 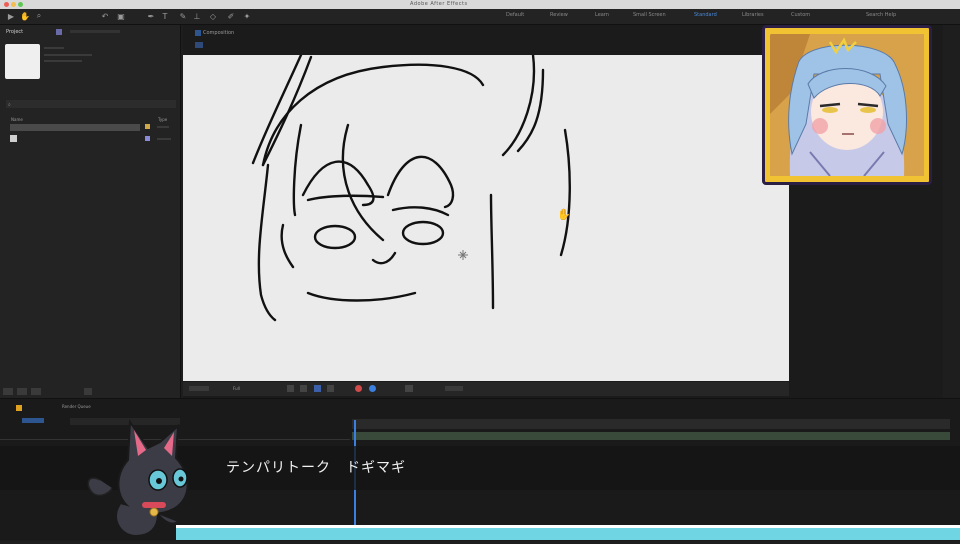 What do you see at coordinates (33, 420) in the screenshot?
I see `current-time-display` at bounding box center [33, 420].